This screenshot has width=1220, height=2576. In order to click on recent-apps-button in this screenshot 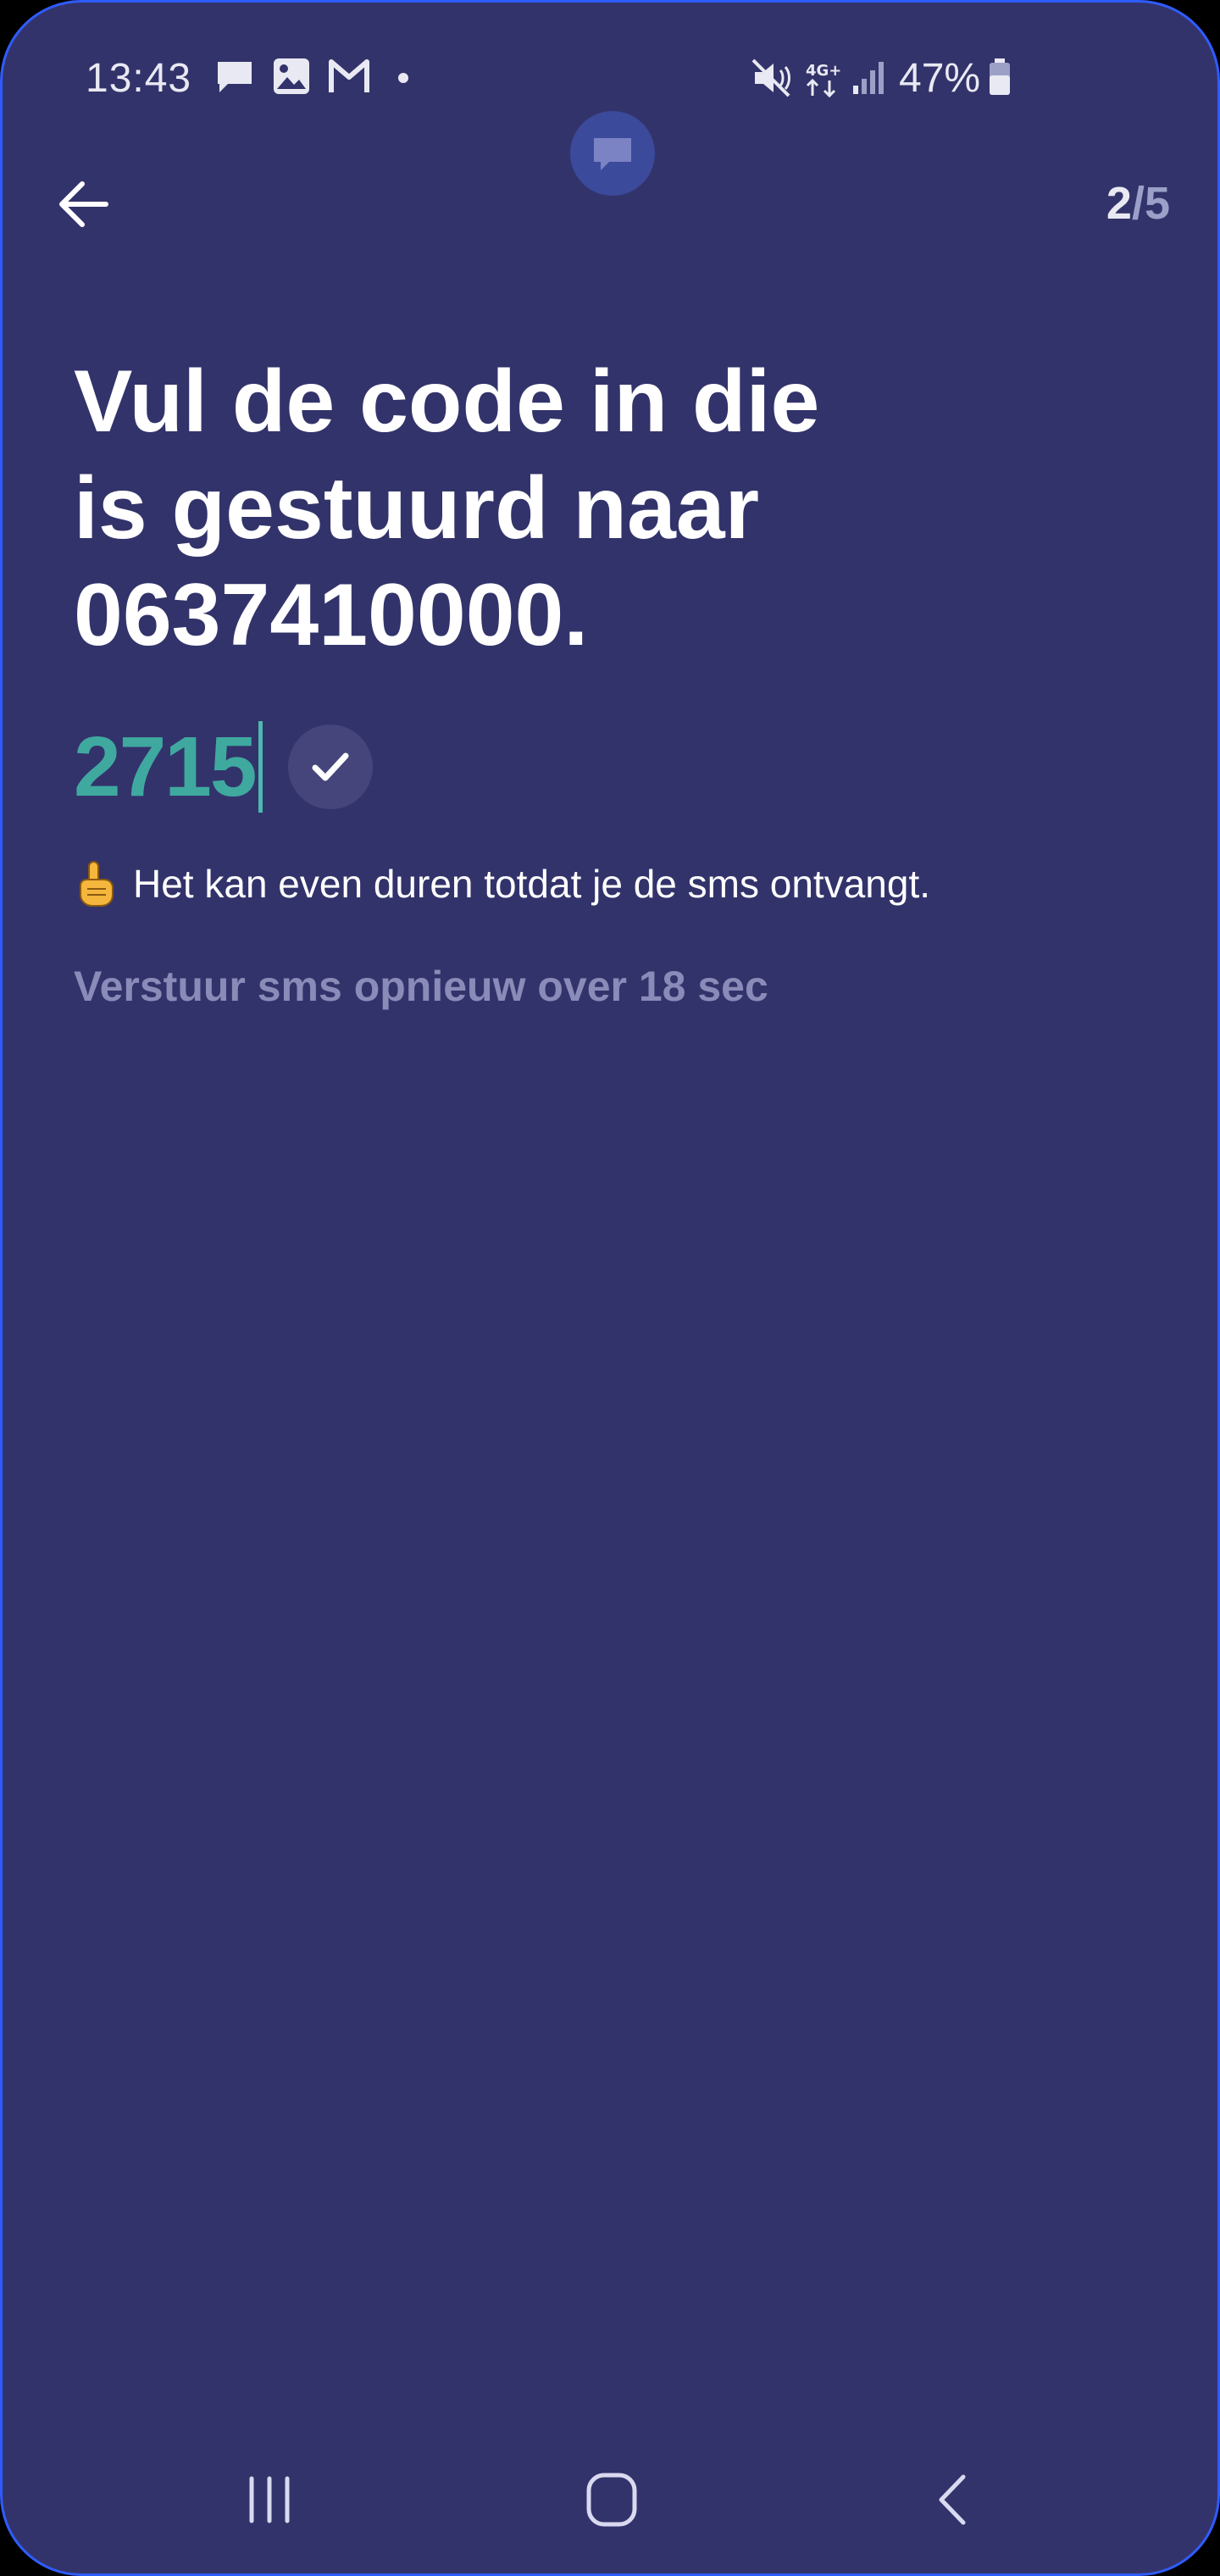, I will do `click(269, 2500)`.